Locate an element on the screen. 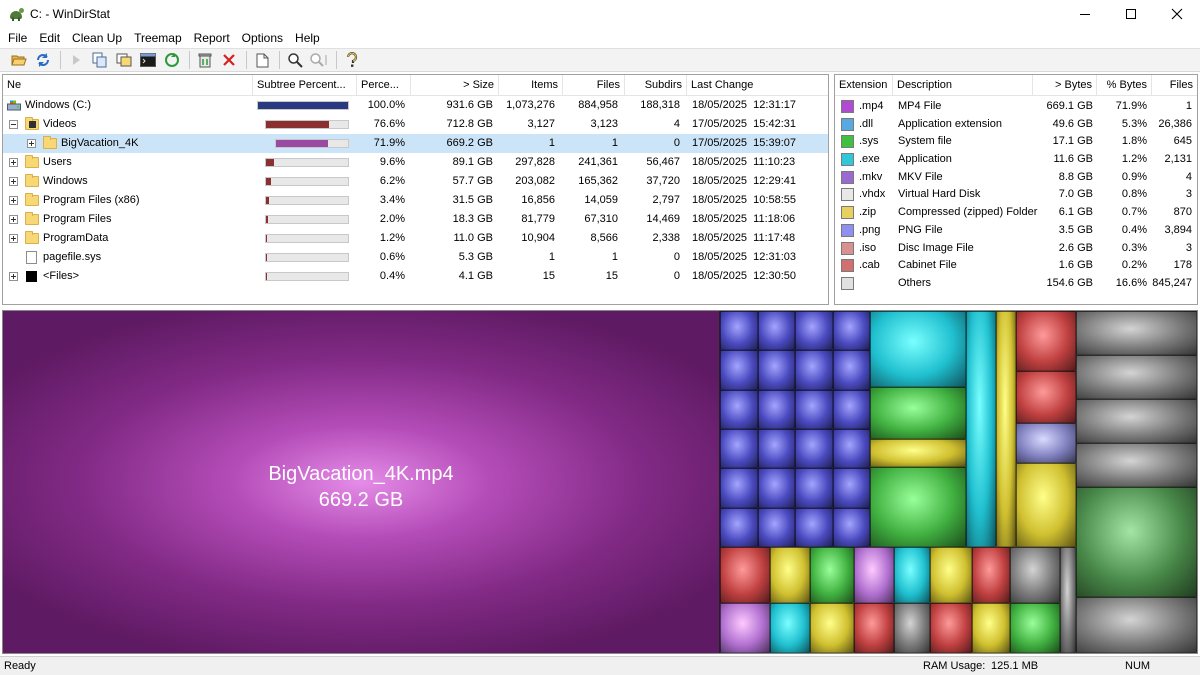 The width and height of the screenshot is (1200, 675). extension-row: .mkv MKV File 8.8 GB 0.9% 4 is located at coordinates (1016, 177).